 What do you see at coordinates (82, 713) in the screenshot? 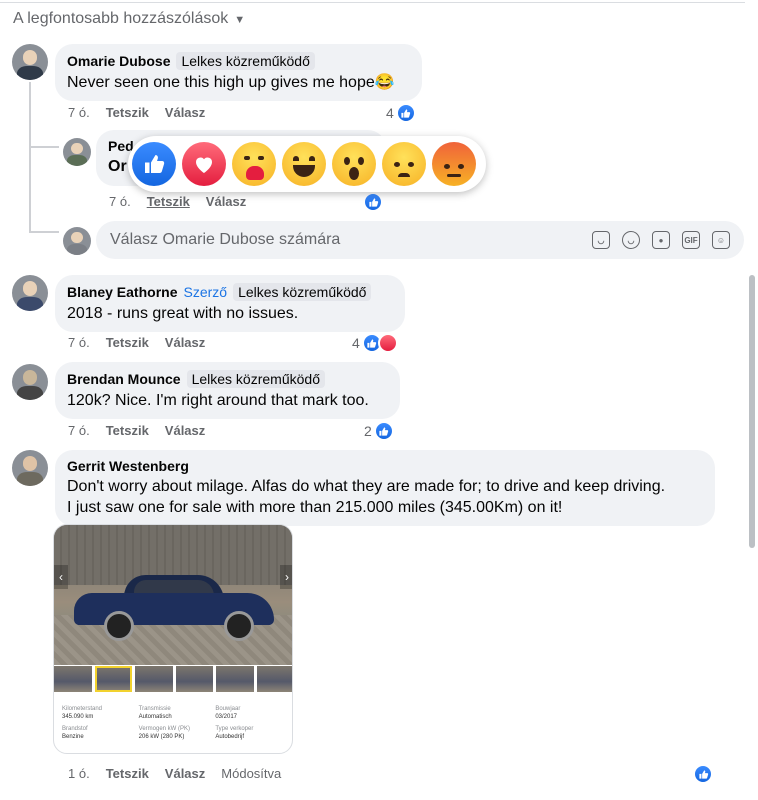
I see `spec-item: Kilometerstand 345.090 km` at bounding box center [82, 713].